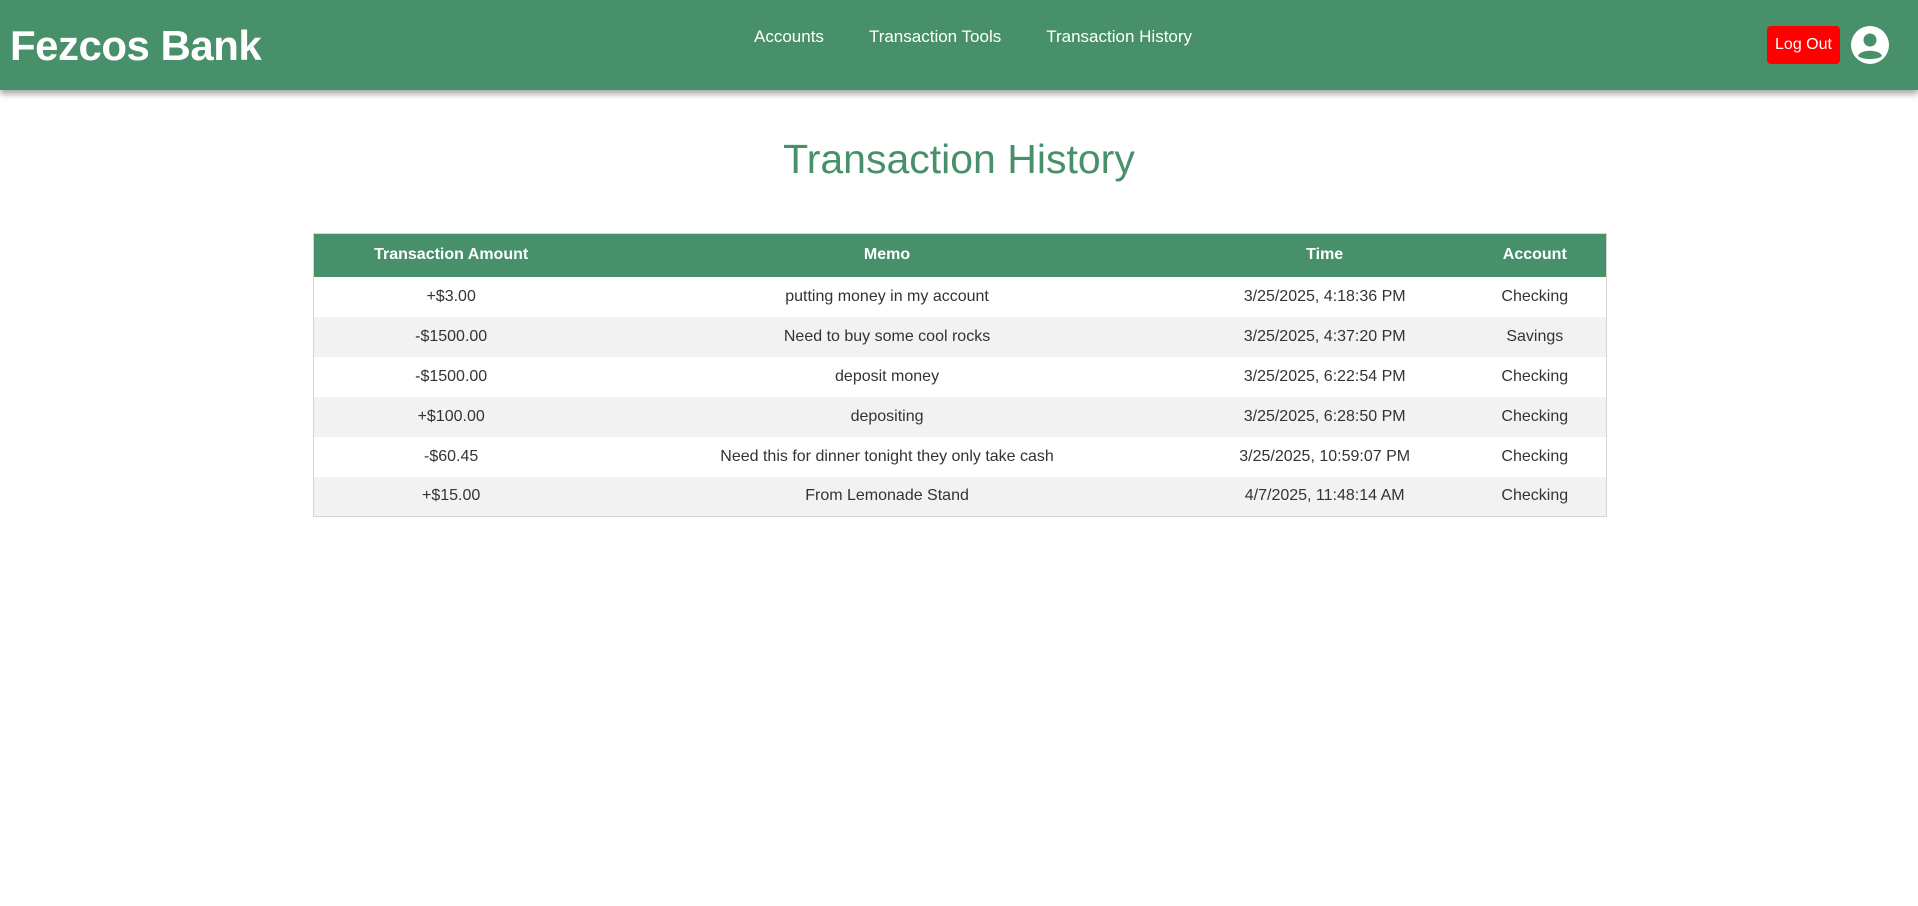  Describe the element at coordinates (789, 37) in the screenshot. I see `nav-link-accounts: Accounts` at that location.